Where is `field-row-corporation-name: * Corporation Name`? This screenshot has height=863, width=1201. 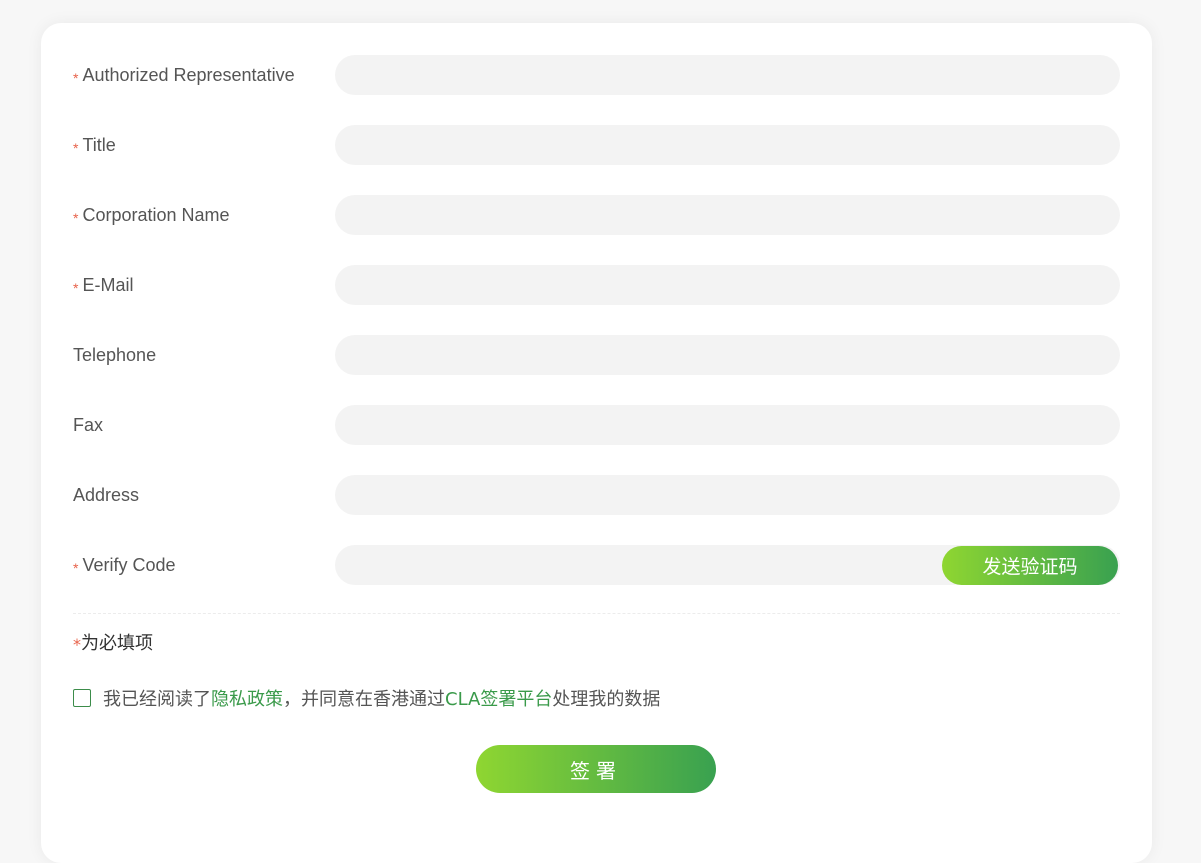 field-row-corporation-name: * Corporation Name is located at coordinates (596, 215).